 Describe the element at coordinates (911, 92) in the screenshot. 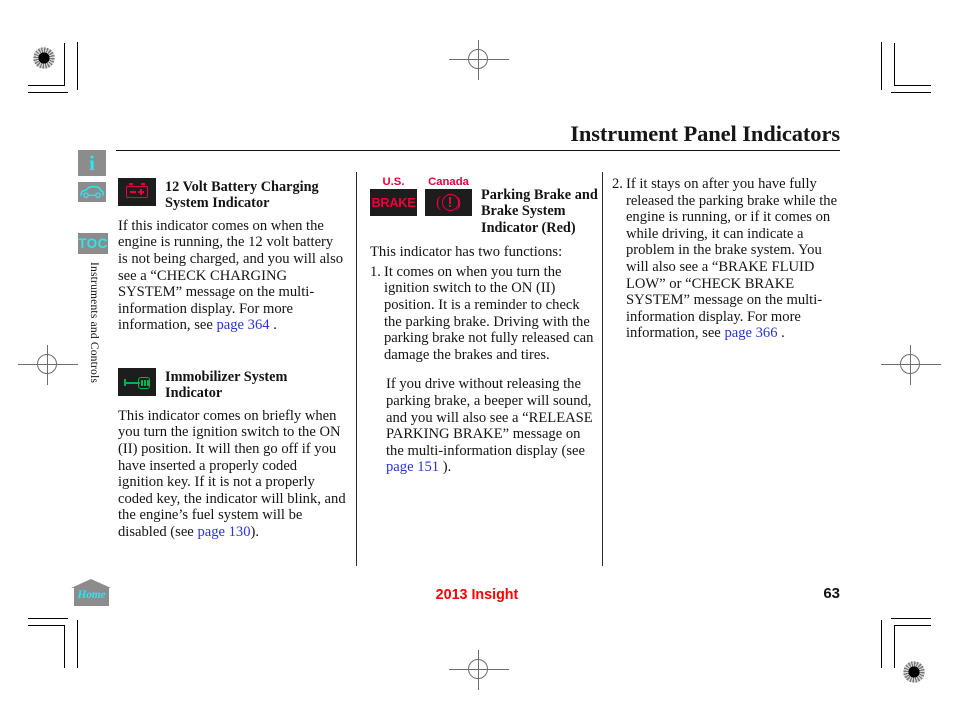

I see `crop-mark-top-right-horizontal-outer` at that location.